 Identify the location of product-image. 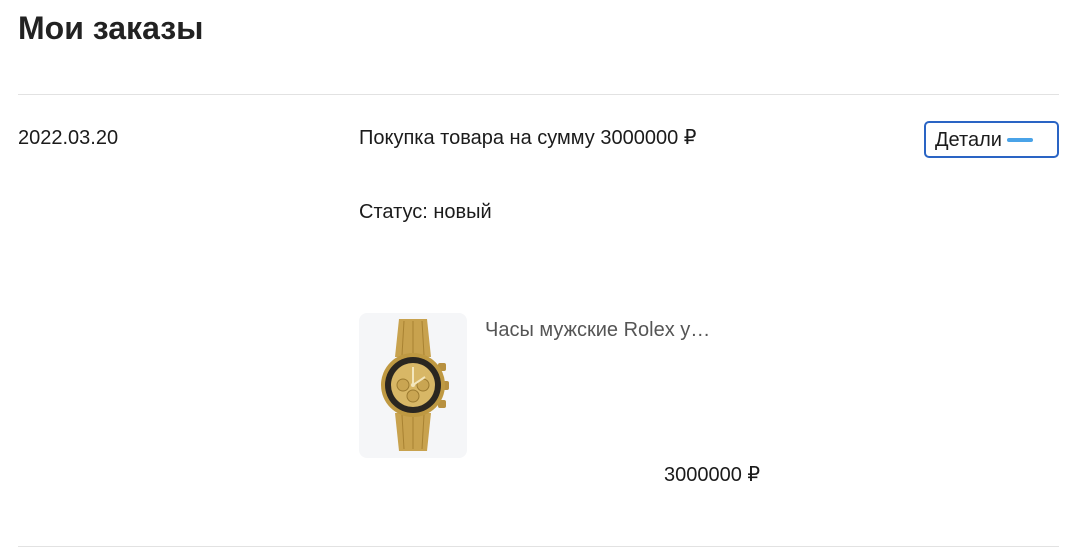
(413, 385).